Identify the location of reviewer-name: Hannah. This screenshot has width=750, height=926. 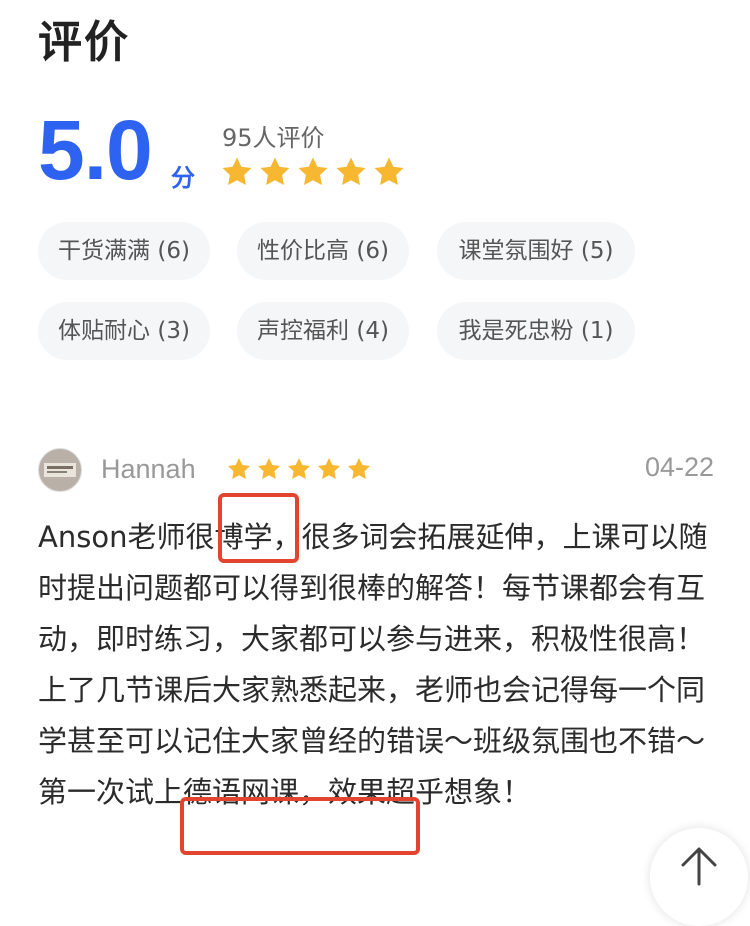
(148, 469).